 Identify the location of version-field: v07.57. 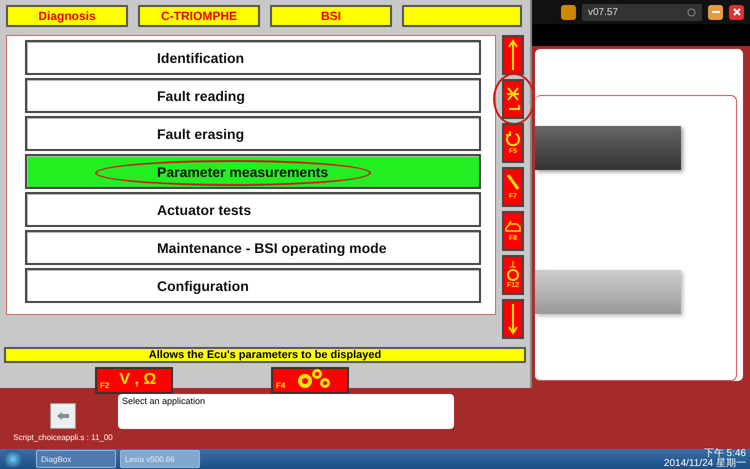
(642, 12).